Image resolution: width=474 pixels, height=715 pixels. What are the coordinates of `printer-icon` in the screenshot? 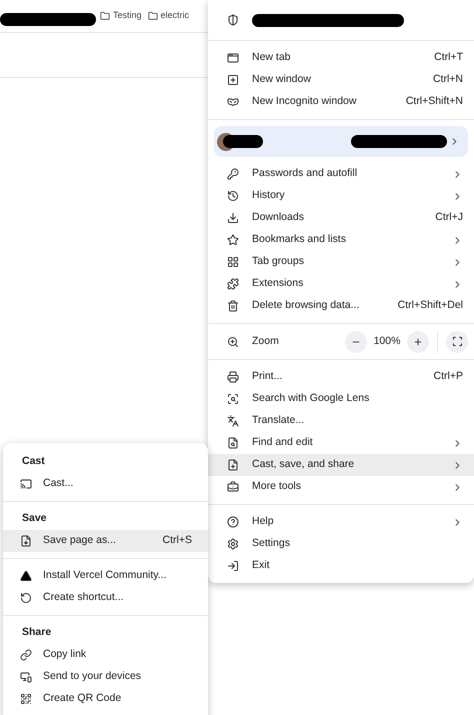 It's located at (233, 377).